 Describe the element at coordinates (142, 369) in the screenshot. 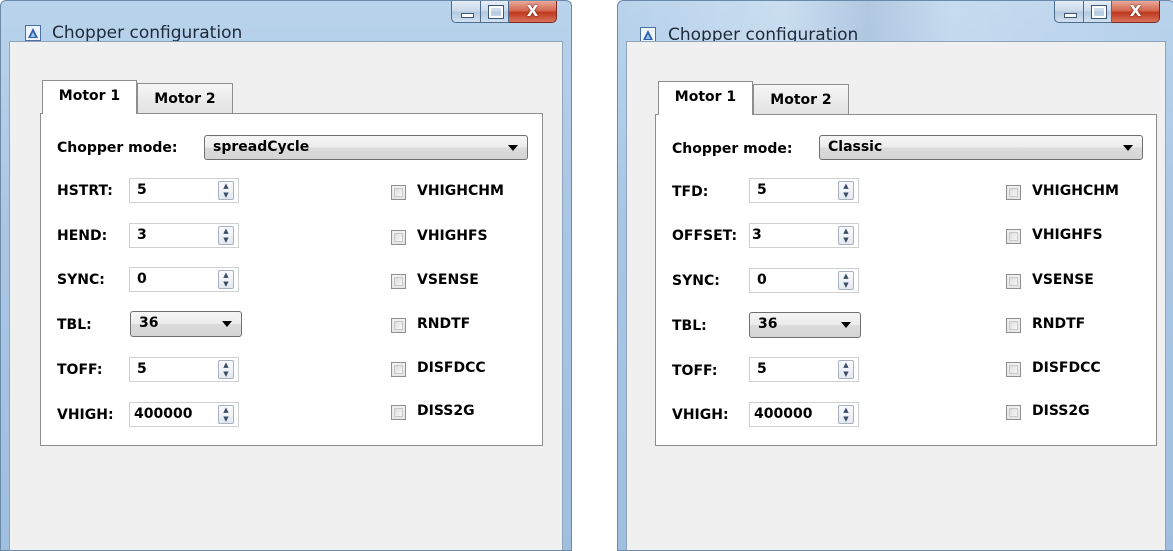

I see `toff-value: 5` at that location.